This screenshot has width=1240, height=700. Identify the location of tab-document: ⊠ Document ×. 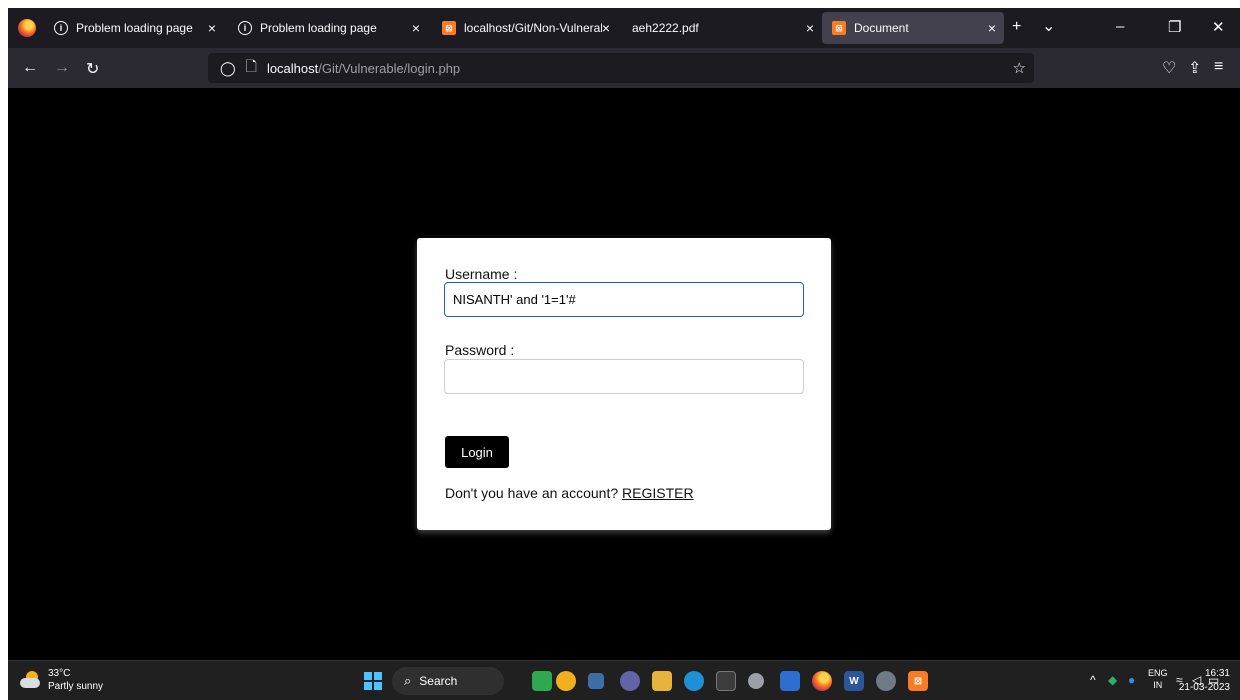
(913, 28).